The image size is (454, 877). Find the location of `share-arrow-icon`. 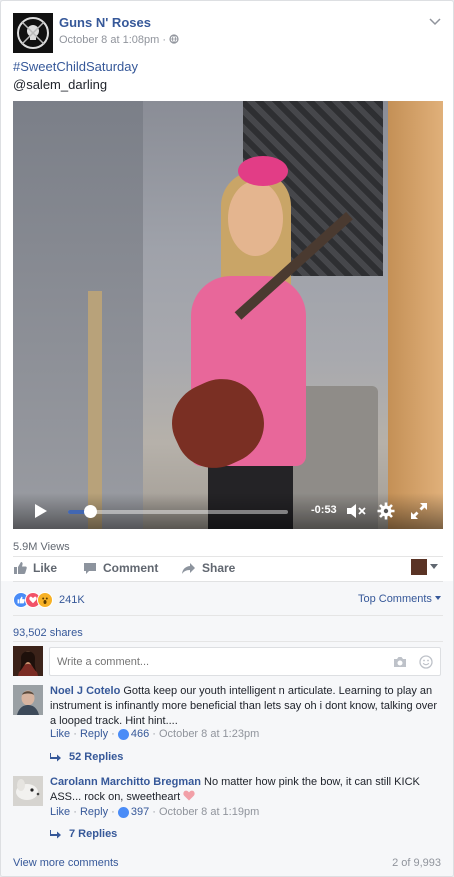

share-arrow-icon is located at coordinates (188, 568).